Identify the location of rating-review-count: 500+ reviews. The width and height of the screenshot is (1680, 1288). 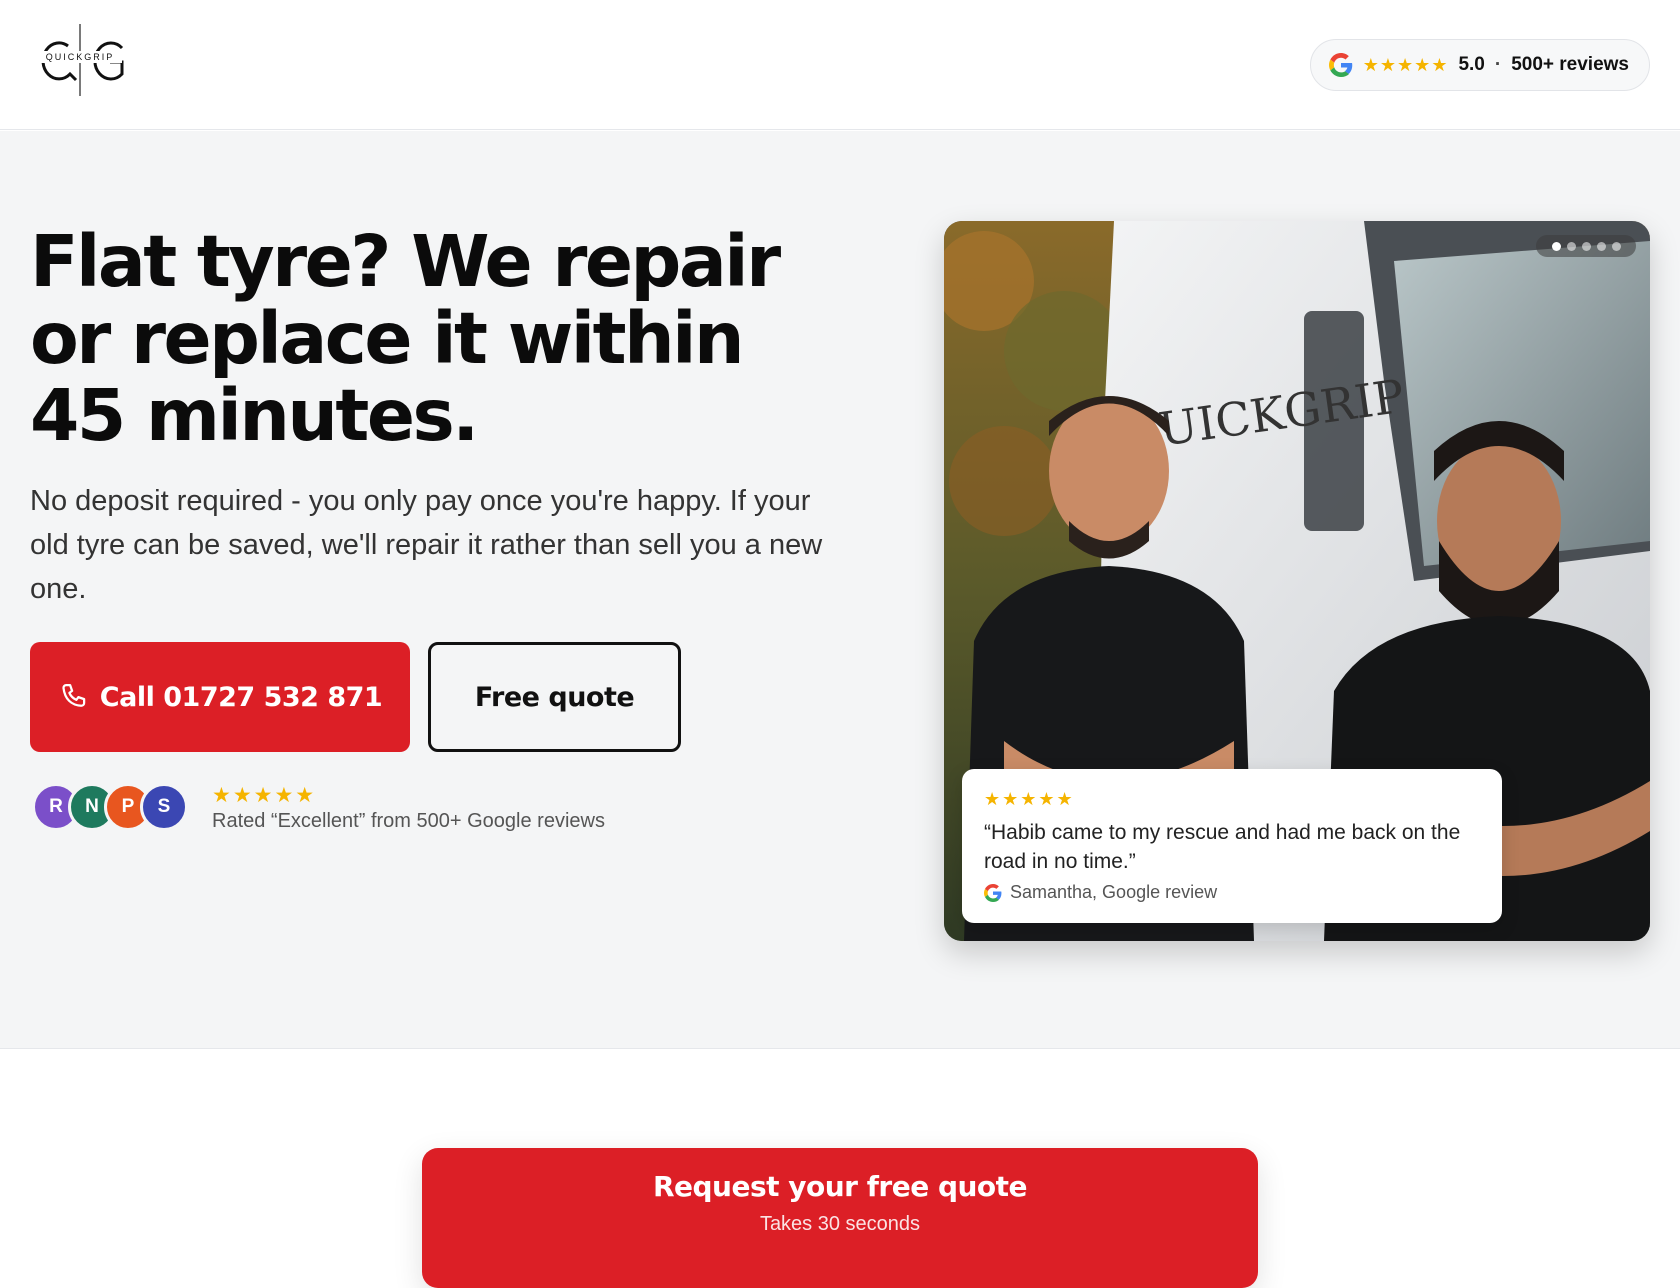
(1570, 64).